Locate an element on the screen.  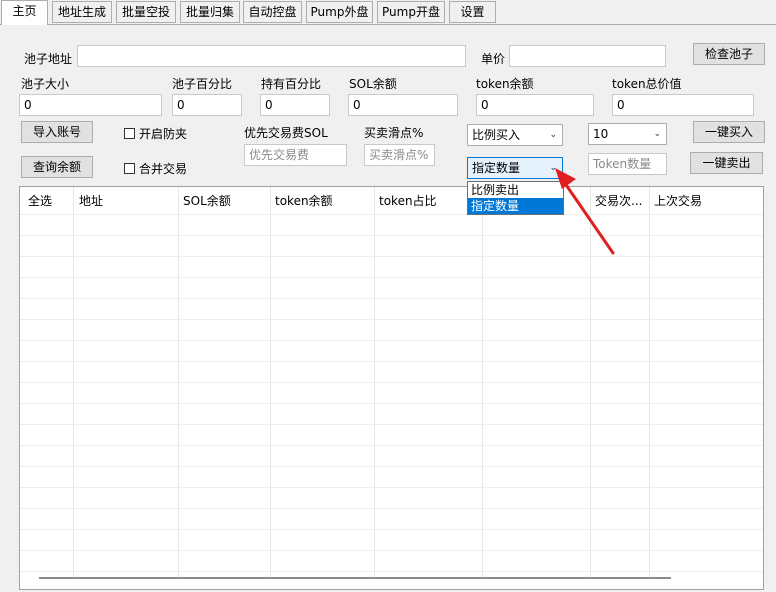
tab-auto-control: 自动控盘 is located at coordinates (272, 12).